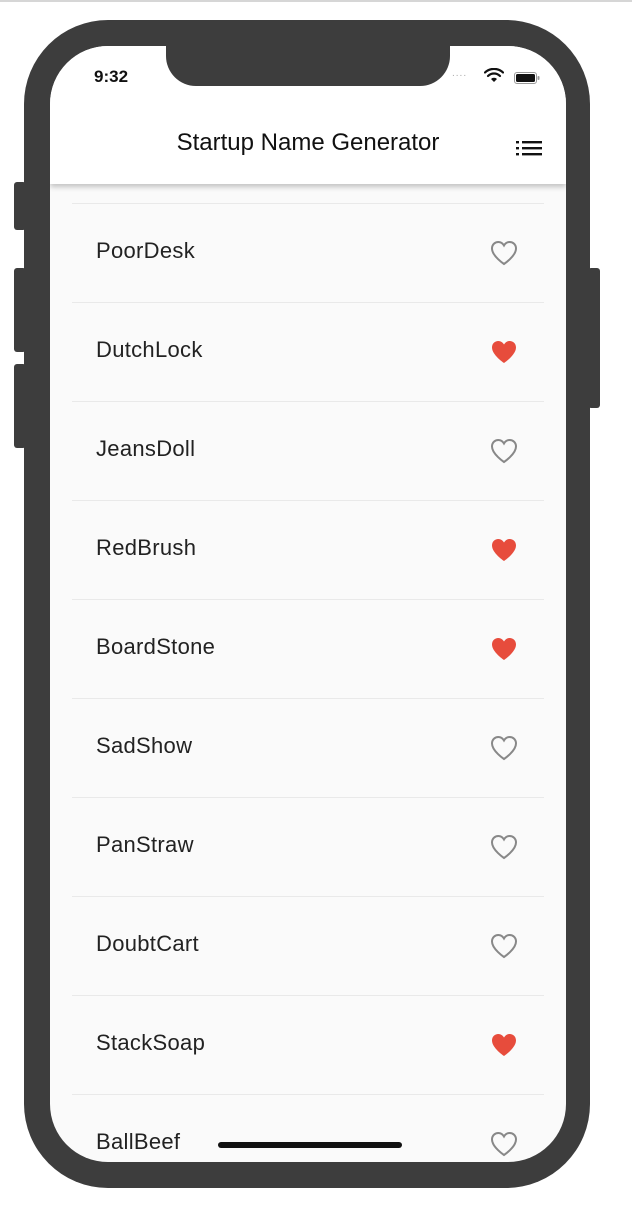  What do you see at coordinates (20, 206) in the screenshot?
I see `mute-switch` at bounding box center [20, 206].